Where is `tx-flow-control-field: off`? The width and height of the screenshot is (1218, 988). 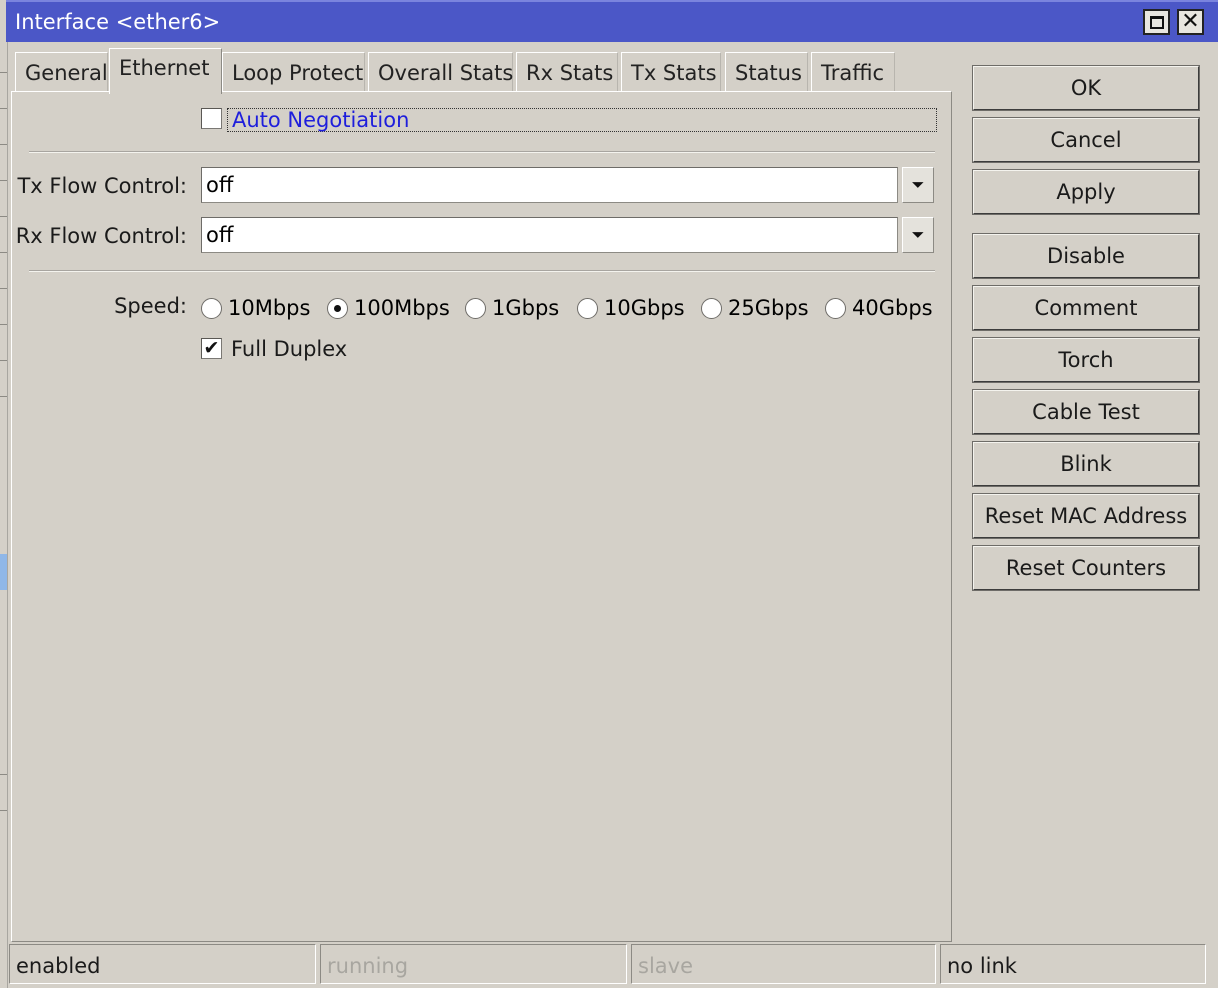 tx-flow-control-field: off is located at coordinates (549, 185).